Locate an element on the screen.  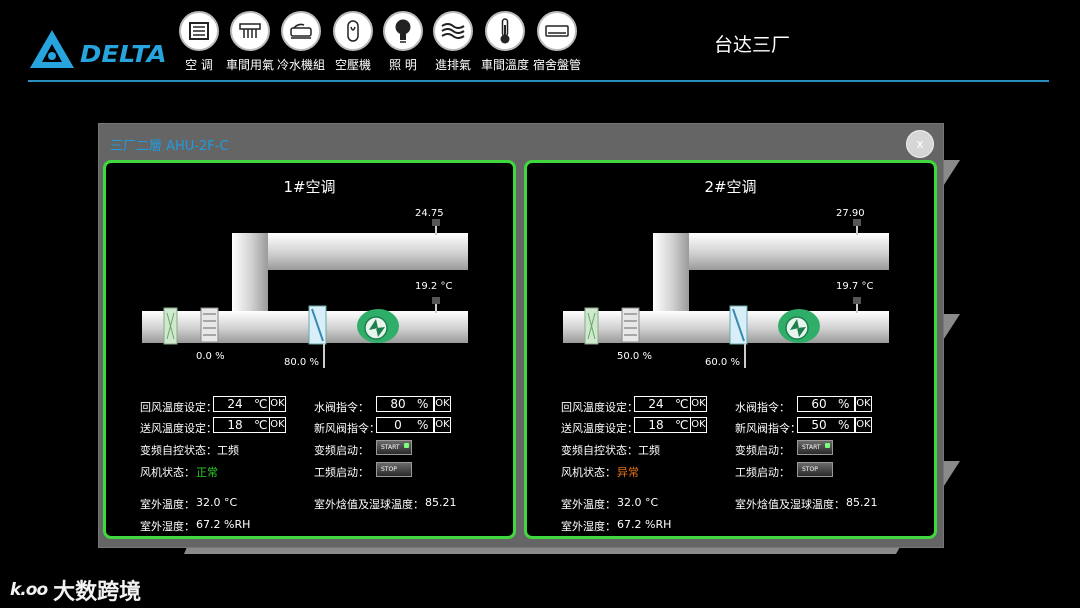
input-value: 50 is located at coordinates (819, 425).